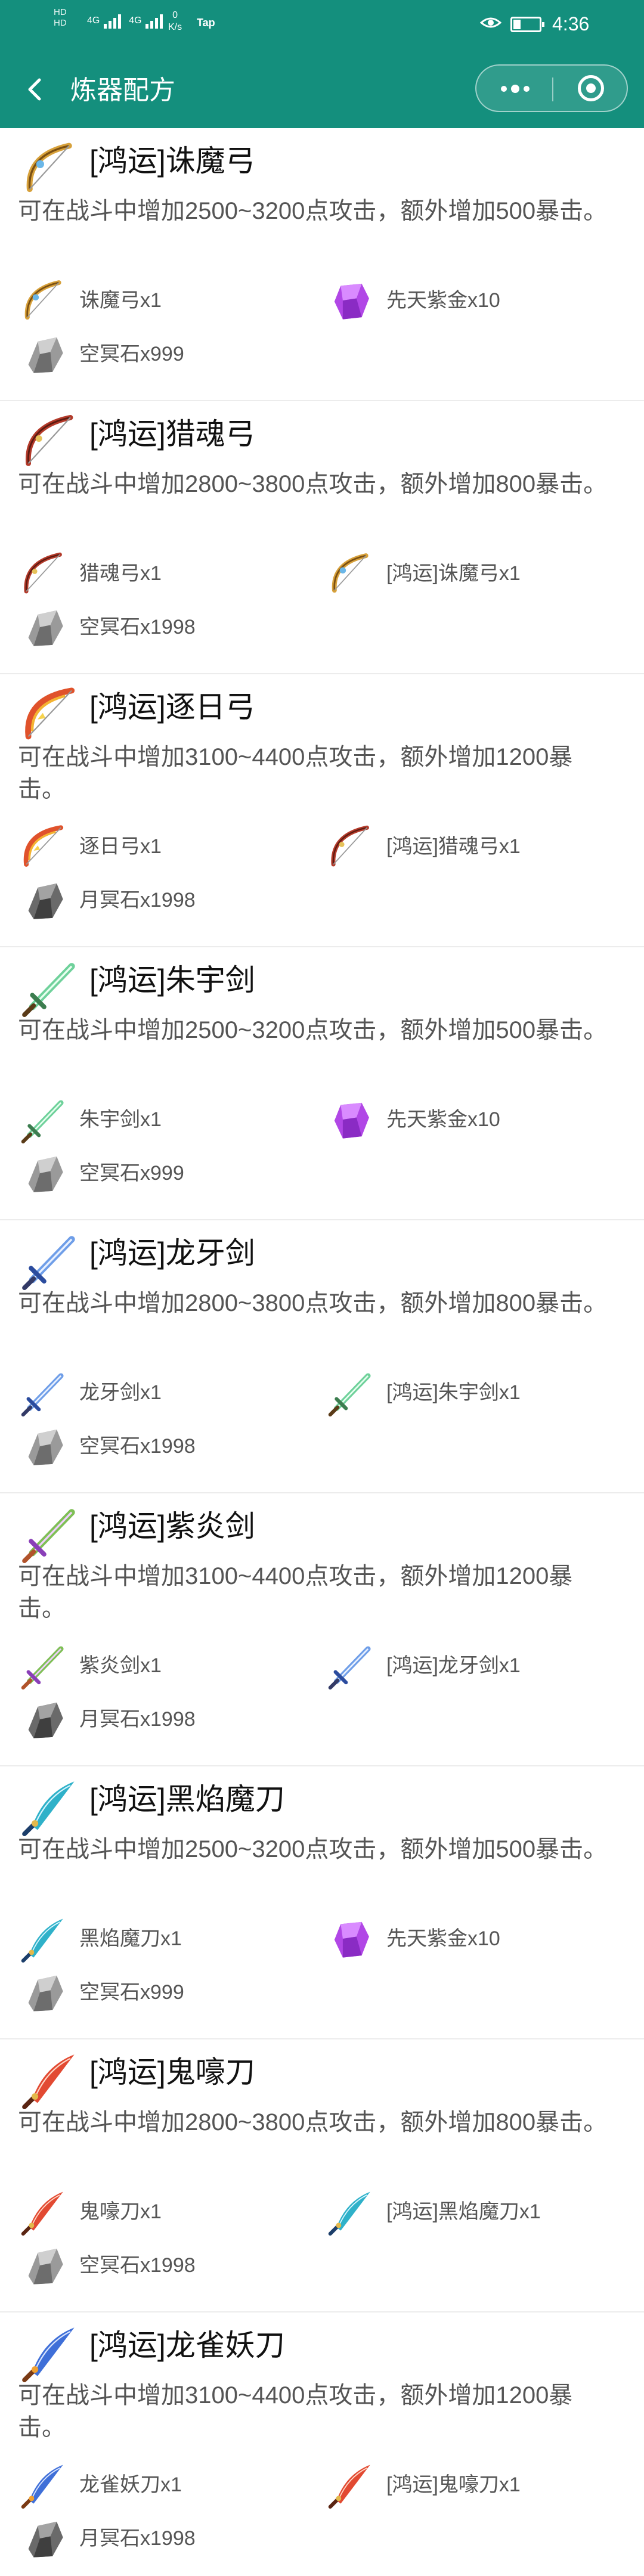  I want to click on recipe-name: [鸿运]龙雀妖刀, so click(187, 2345).